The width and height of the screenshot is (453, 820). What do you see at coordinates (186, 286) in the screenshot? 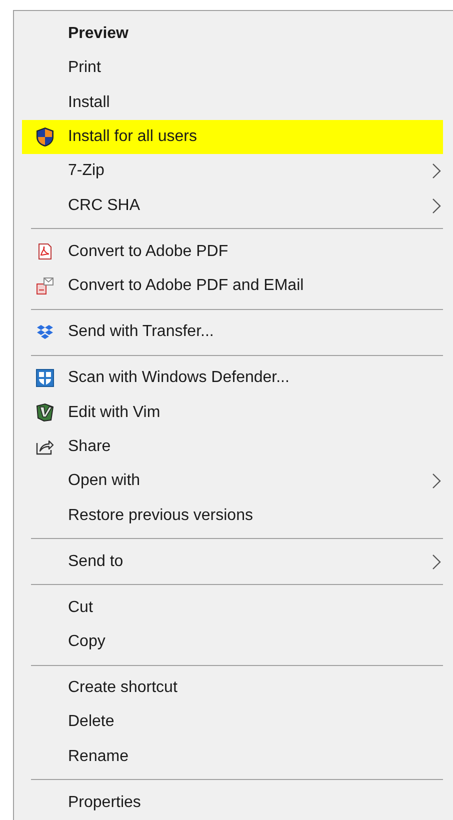
I see `menu-item-label: Convert to Adobe PDF and EMail` at bounding box center [186, 286].